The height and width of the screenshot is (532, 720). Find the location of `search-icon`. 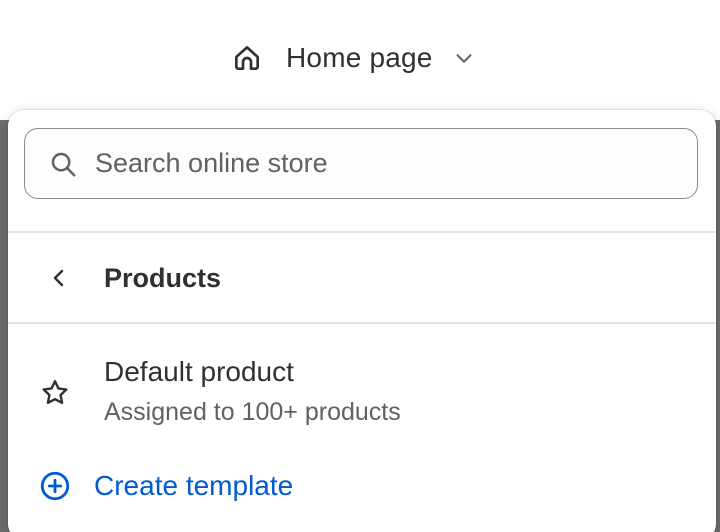

search-icon is located at coordinates (63, 164).